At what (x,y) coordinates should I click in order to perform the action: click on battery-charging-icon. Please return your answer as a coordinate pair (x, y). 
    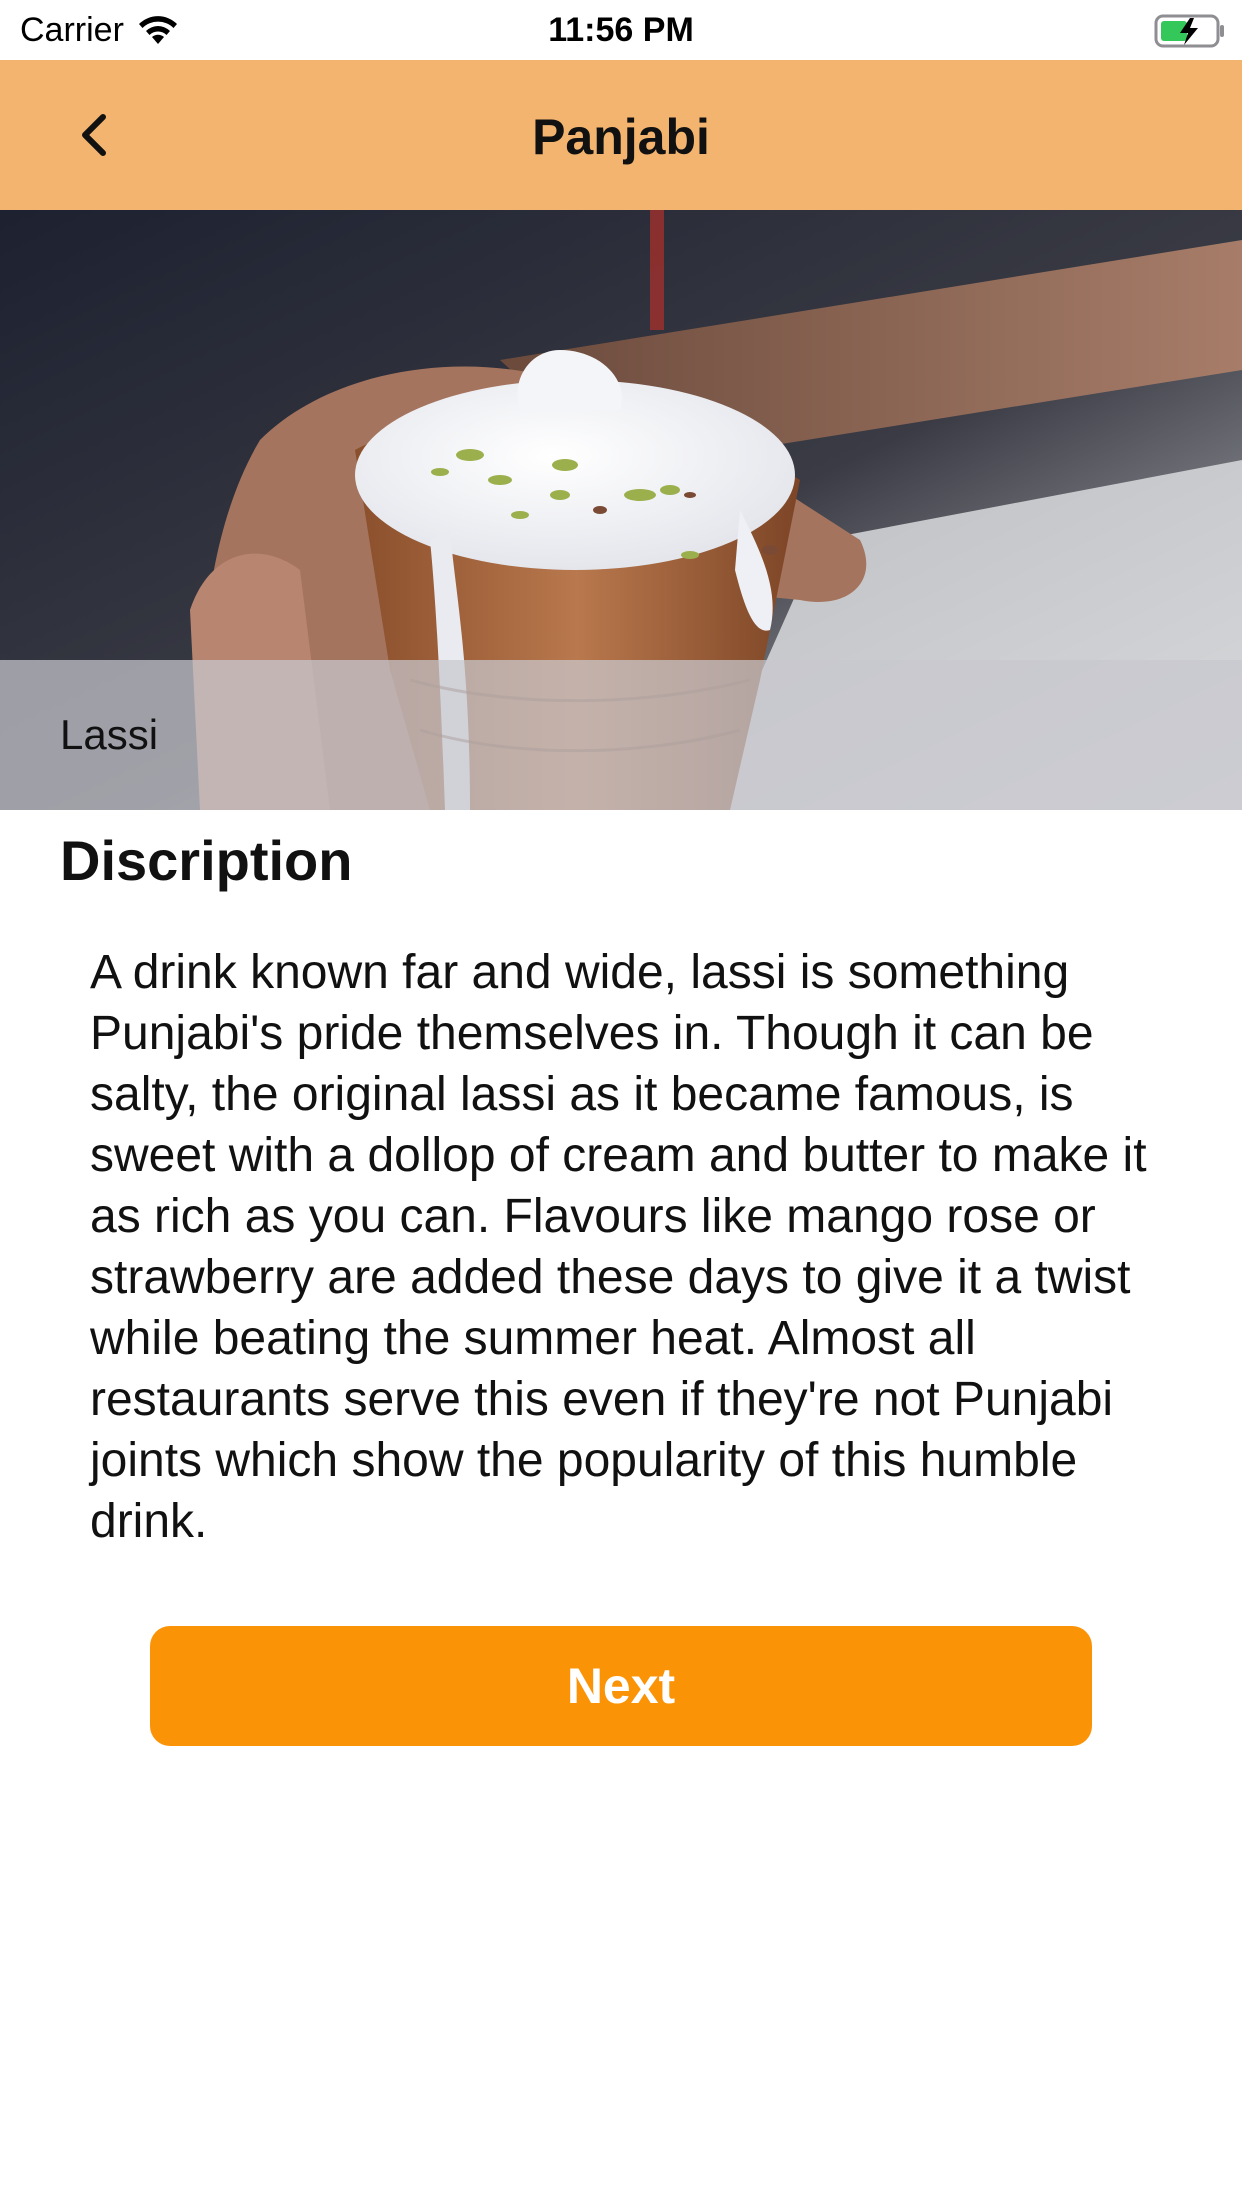
    Looking at the image, I should click on (1189, 31).